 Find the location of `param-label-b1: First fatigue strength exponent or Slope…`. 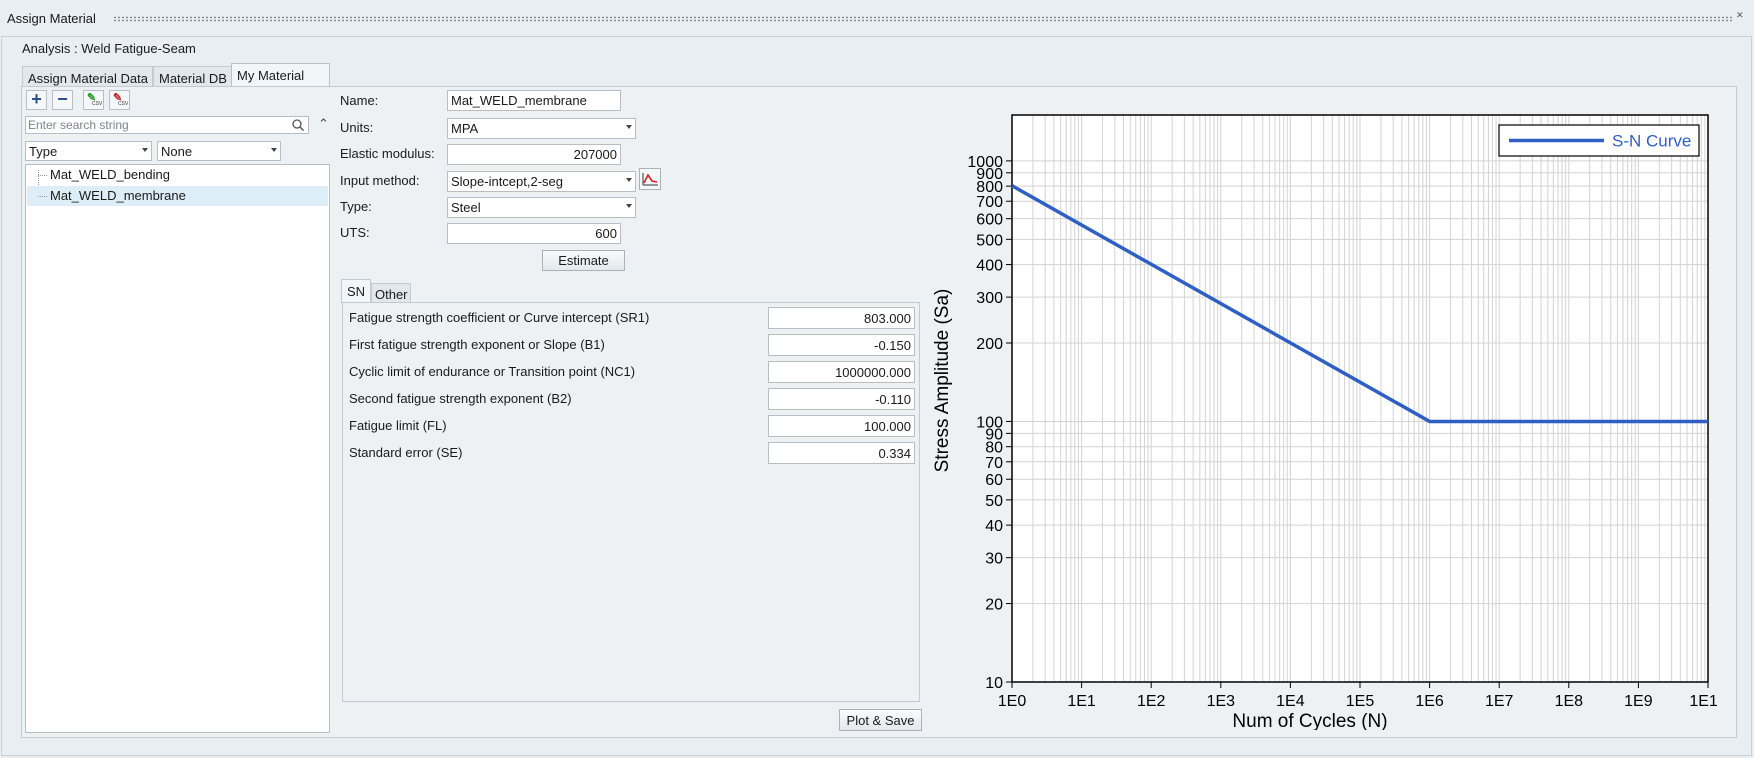

param-label-b1: First fatigue strength exponent or Slope… is located at coordinates (477, 344).